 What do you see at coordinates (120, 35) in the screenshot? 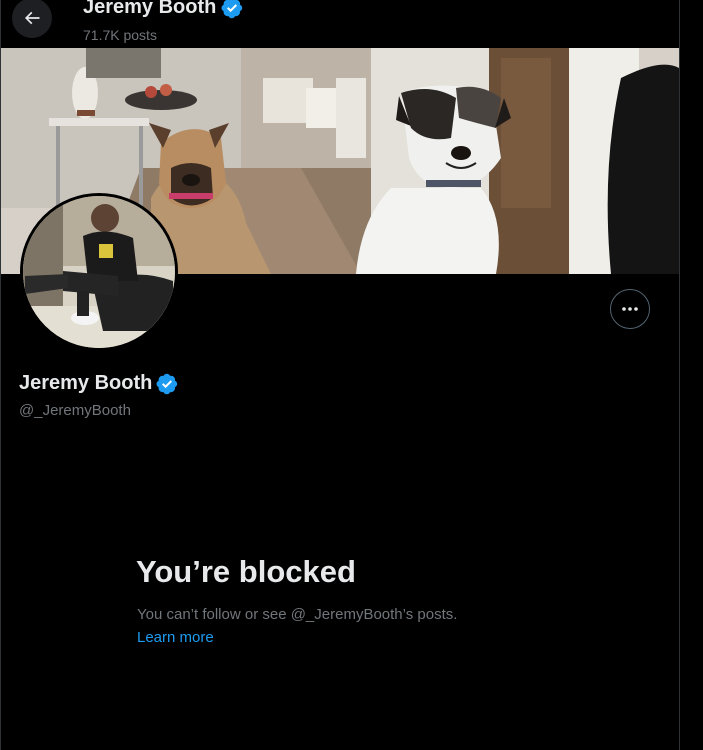
I see `header-posts-count: 71.7K posts` at bounding box center [120, 35].